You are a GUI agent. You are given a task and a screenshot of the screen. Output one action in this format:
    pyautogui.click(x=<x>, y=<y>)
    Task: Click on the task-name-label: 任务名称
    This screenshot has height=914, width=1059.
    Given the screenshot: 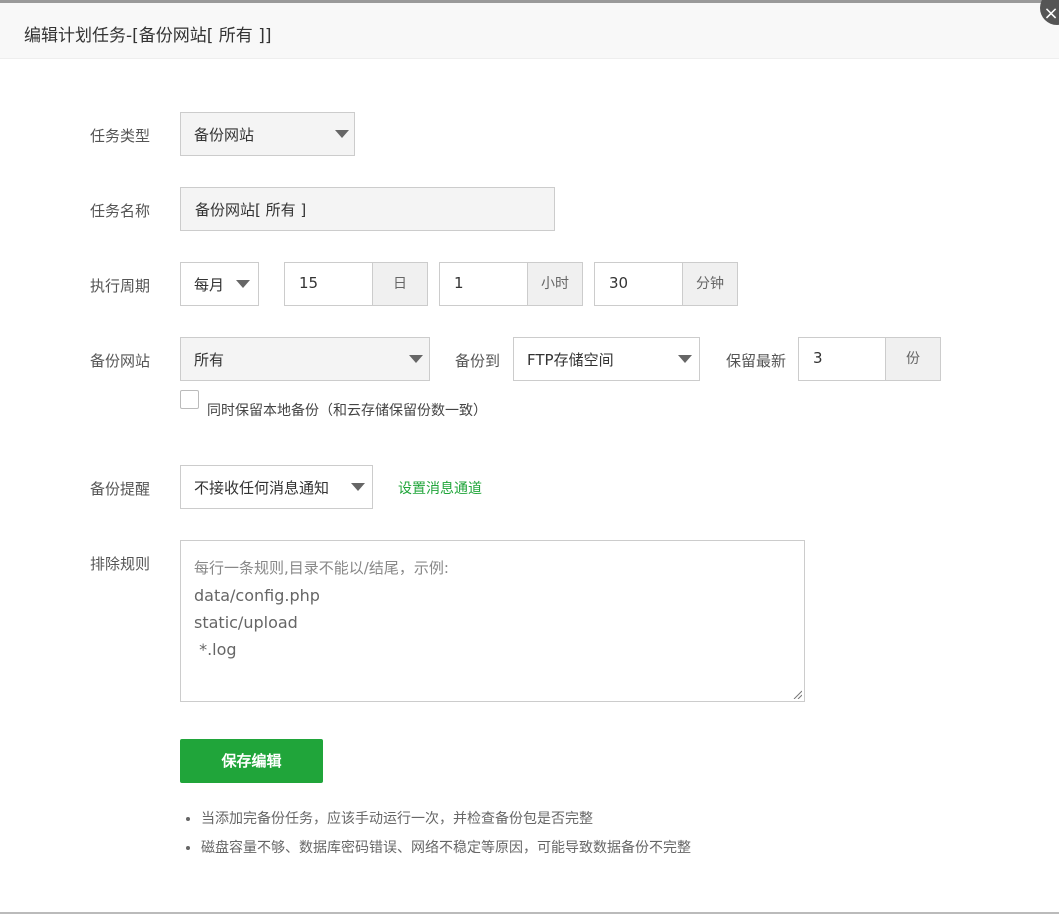 What is the action you would take?
    pyautogui.click(x=120, y=211)
    